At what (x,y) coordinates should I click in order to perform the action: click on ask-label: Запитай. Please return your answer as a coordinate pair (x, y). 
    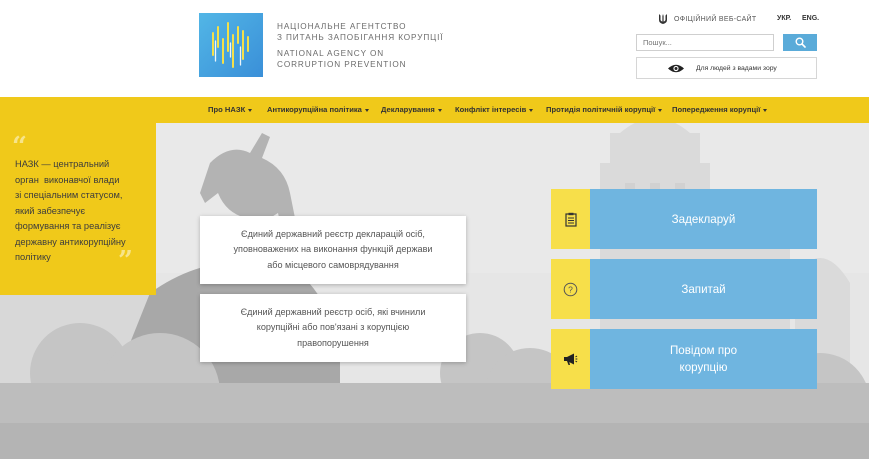
    Looking at the image, I should click on (703, 289).